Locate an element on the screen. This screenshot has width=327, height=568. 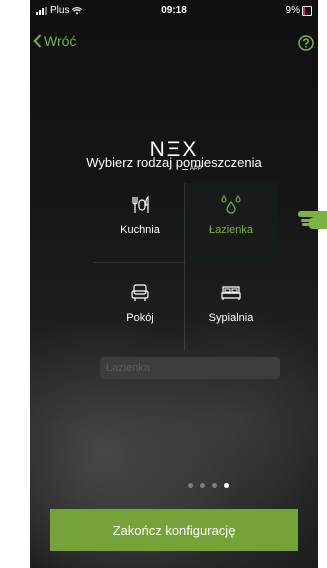
battery-icon is located at coordinates (307, 10).